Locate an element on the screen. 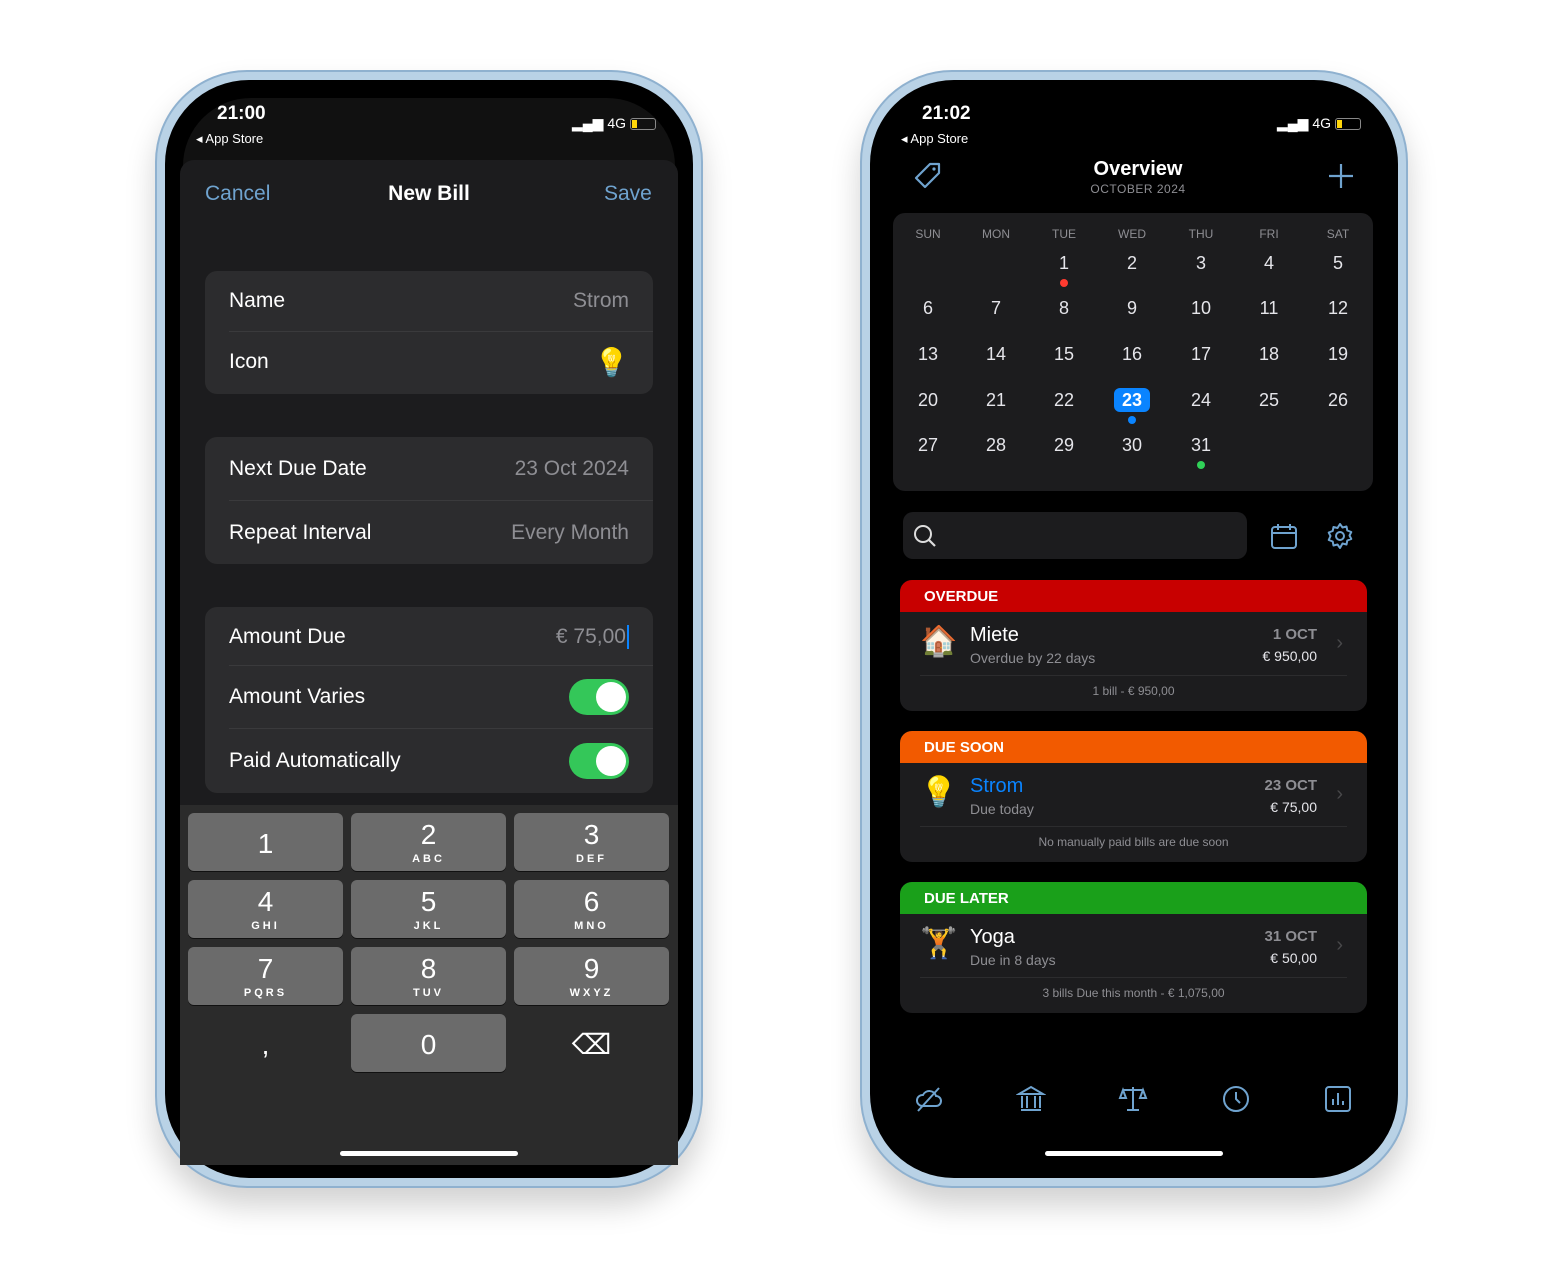  key-1: 2 ABC is located at coordinates (428, 842).